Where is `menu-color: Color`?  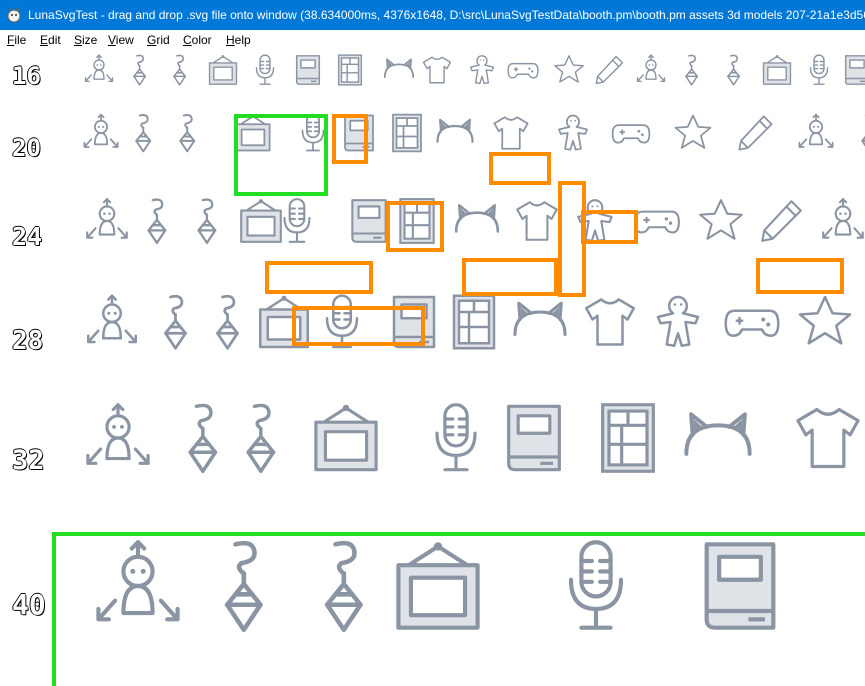
menu-color: Color is located at coordinates (197, 40).